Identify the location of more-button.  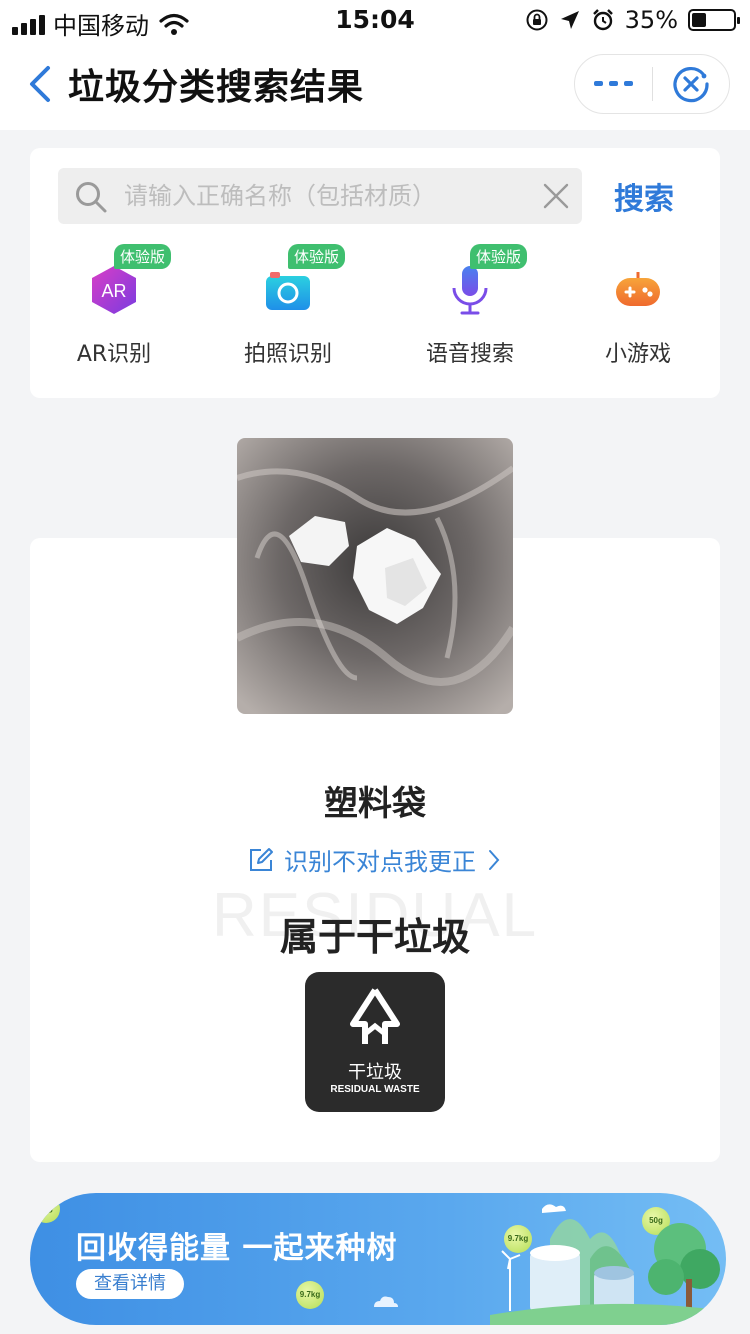
(613, 84).